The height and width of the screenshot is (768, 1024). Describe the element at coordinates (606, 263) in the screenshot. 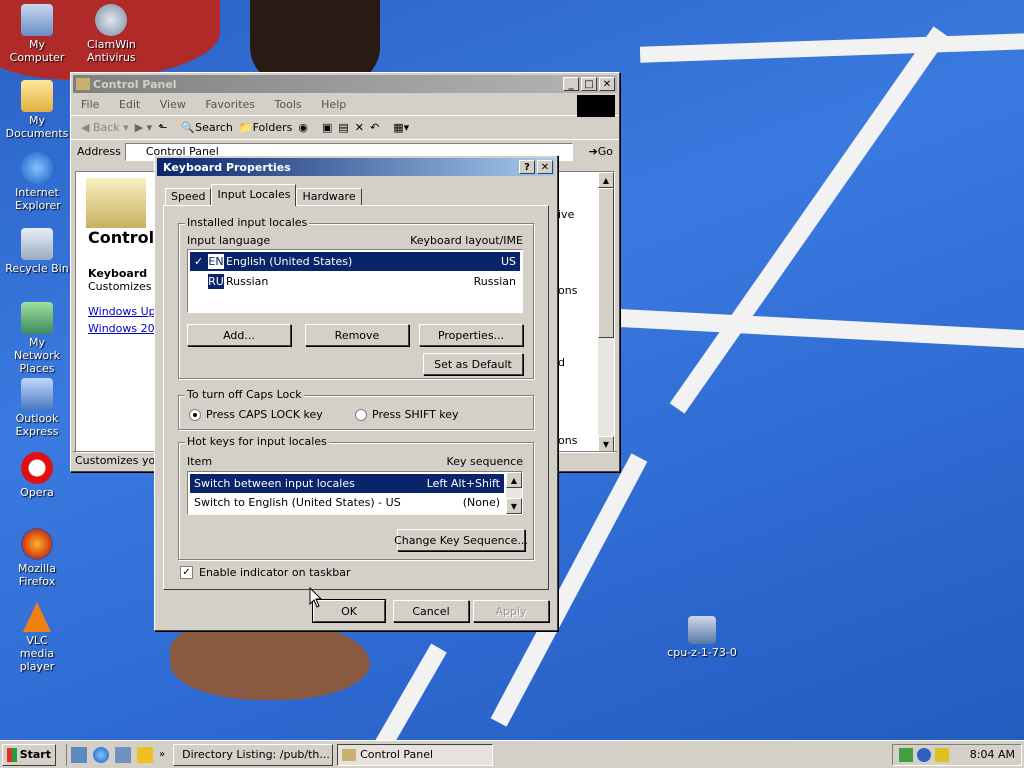

I see `scroll-thumb` at that location.